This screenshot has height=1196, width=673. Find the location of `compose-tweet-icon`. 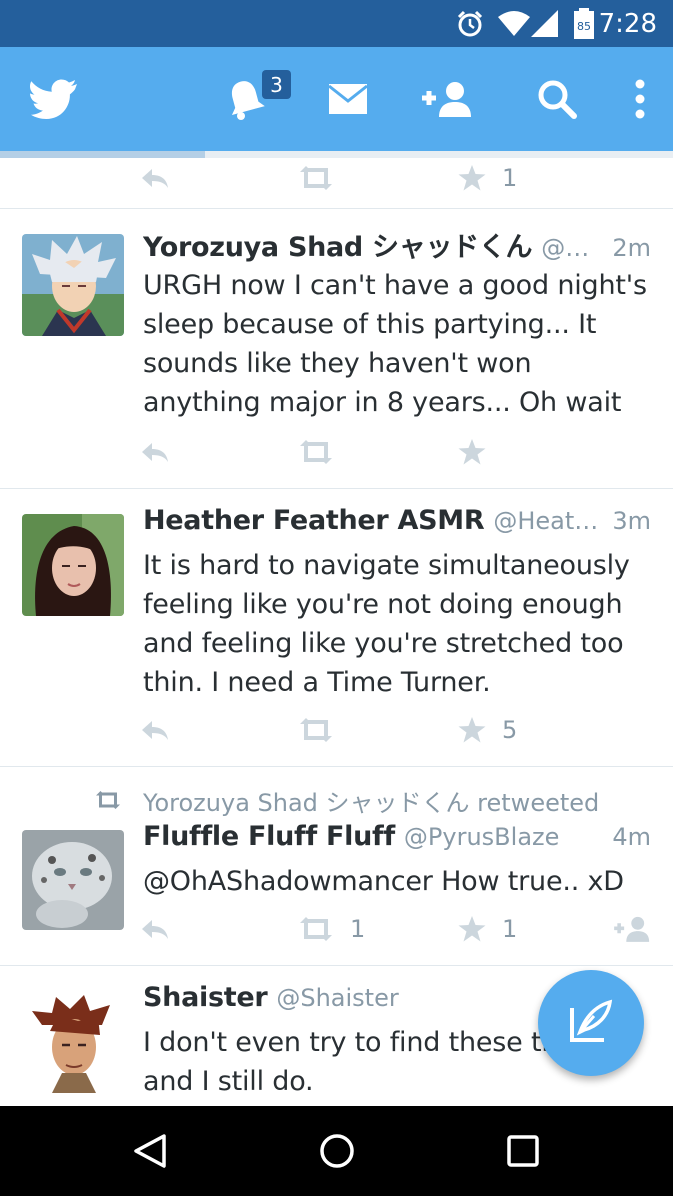

compose-tweet-icon is located at coordinates (591, 1023).